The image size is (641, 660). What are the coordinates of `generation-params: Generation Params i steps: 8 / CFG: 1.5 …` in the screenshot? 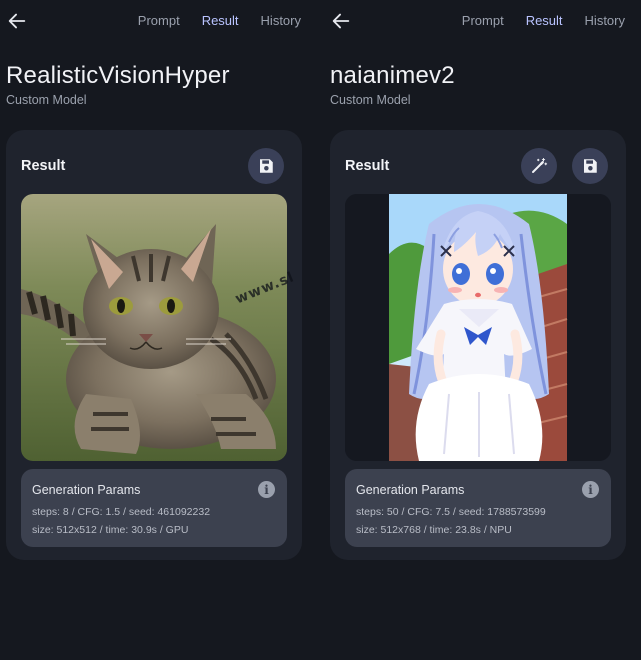 It's located at (154, 508).